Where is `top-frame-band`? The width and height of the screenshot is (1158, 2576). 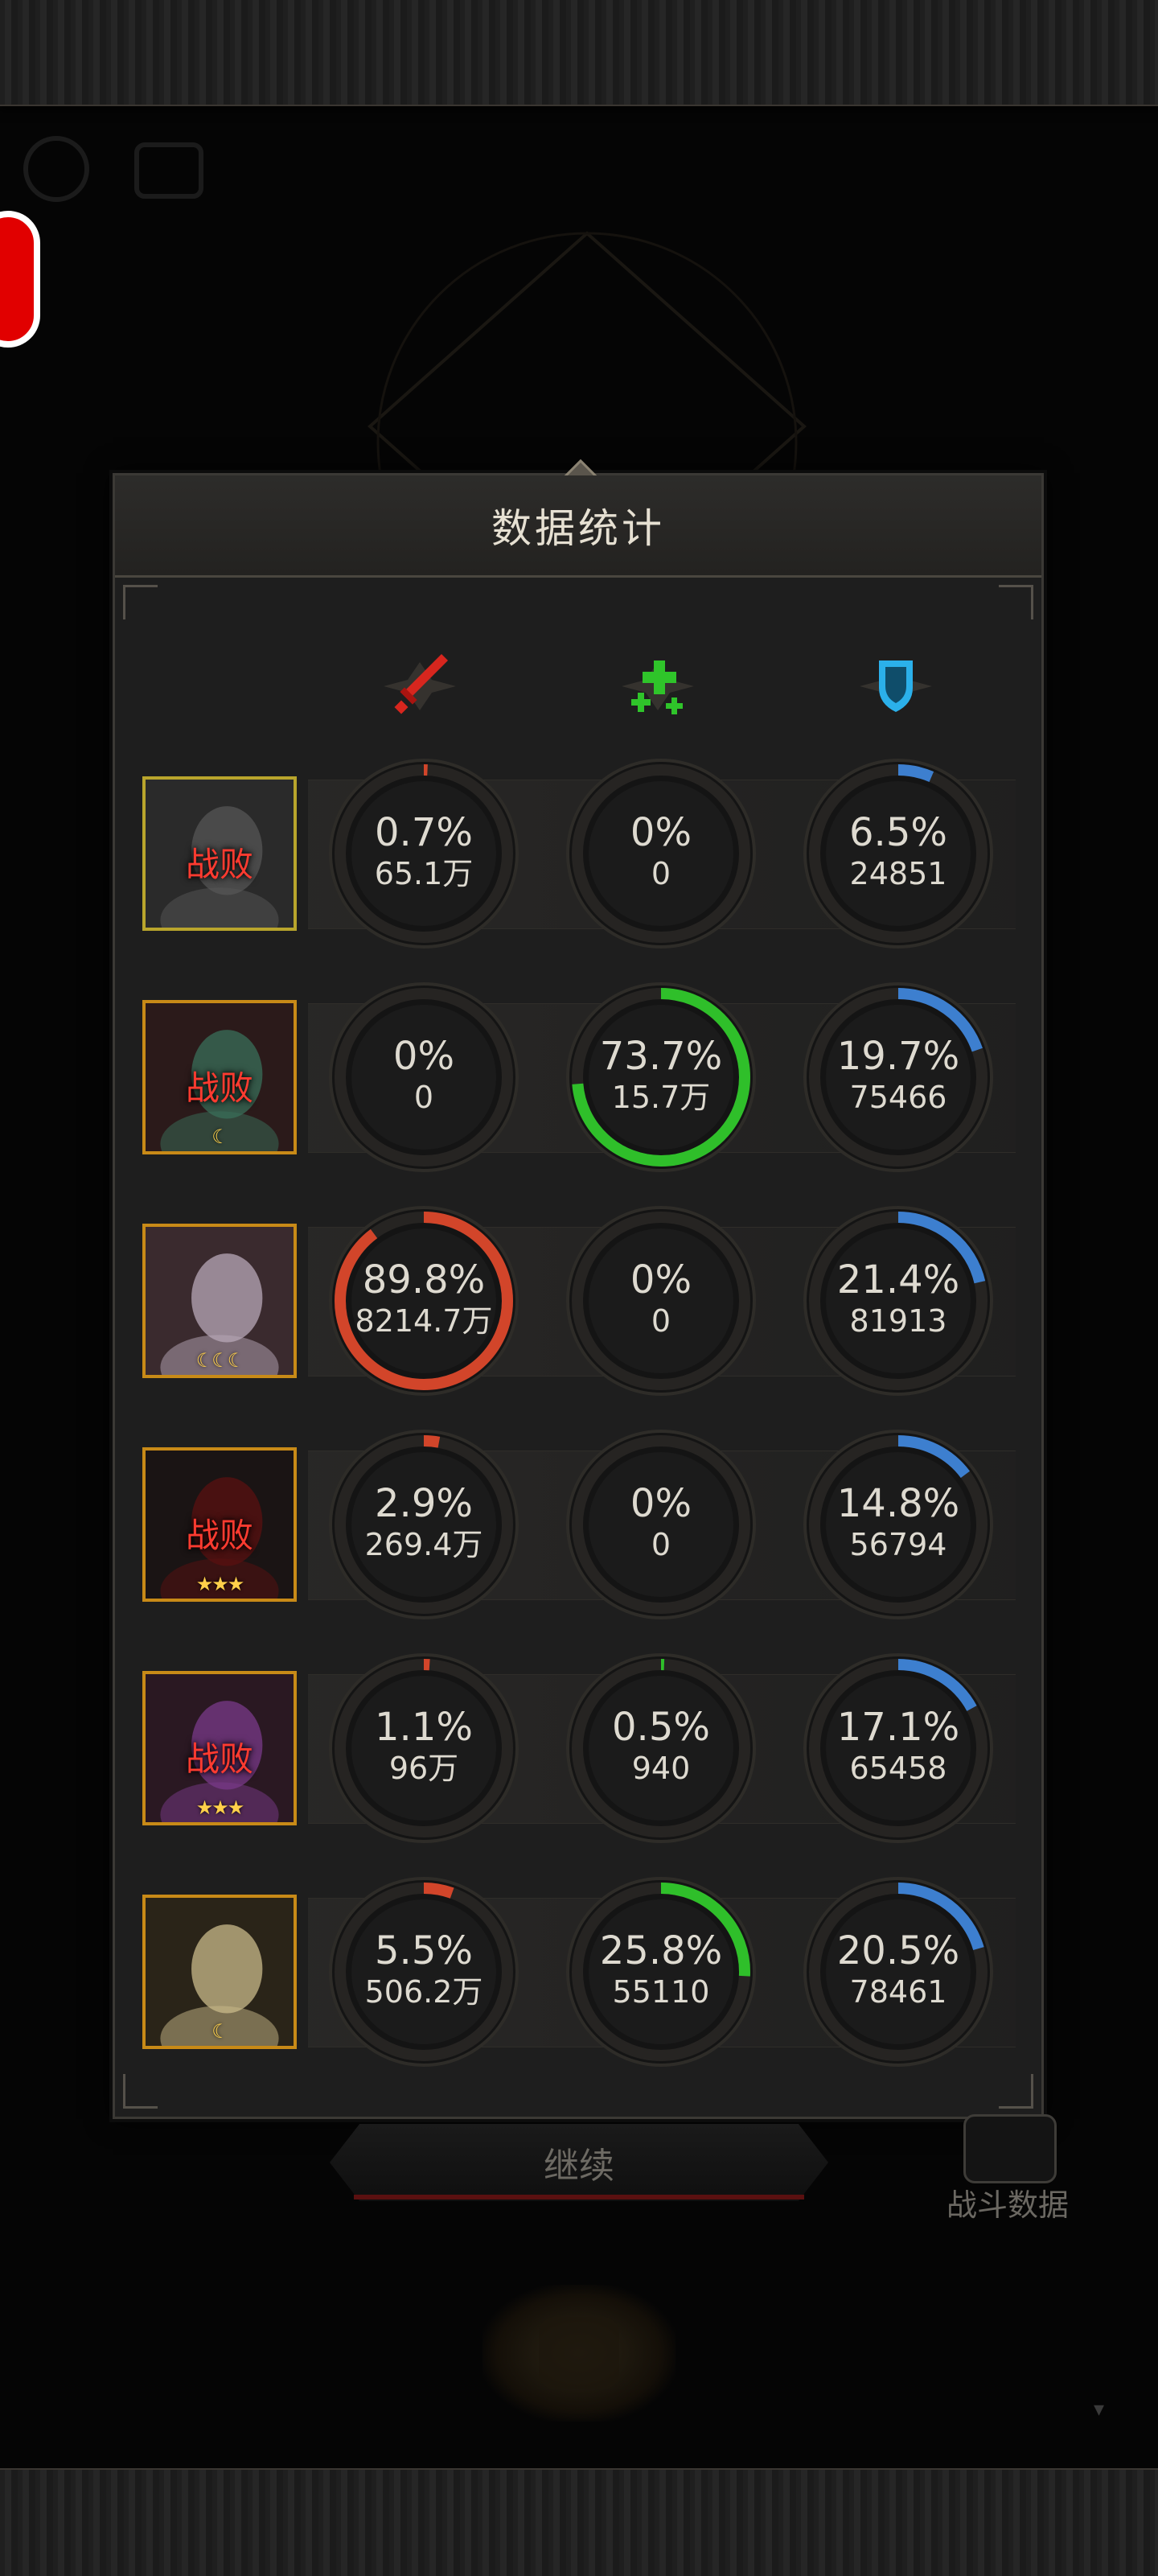
top-frame-band is located at coordinates (579, 53).